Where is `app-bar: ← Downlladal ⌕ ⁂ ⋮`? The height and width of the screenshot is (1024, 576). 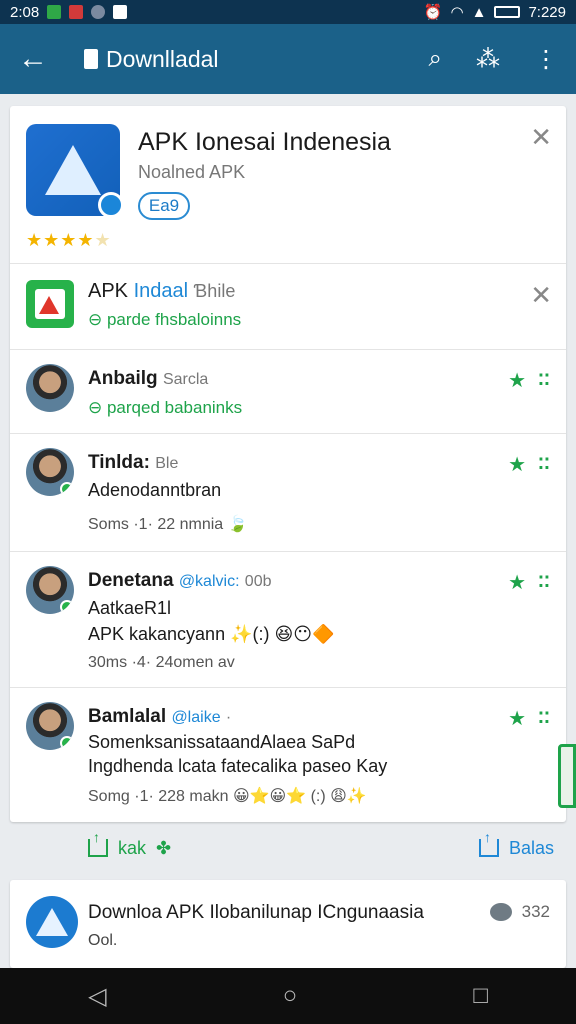 app-bar: ← Downlladal ⌕ ⁂ ⋮ is located at coordinates (288, 59).